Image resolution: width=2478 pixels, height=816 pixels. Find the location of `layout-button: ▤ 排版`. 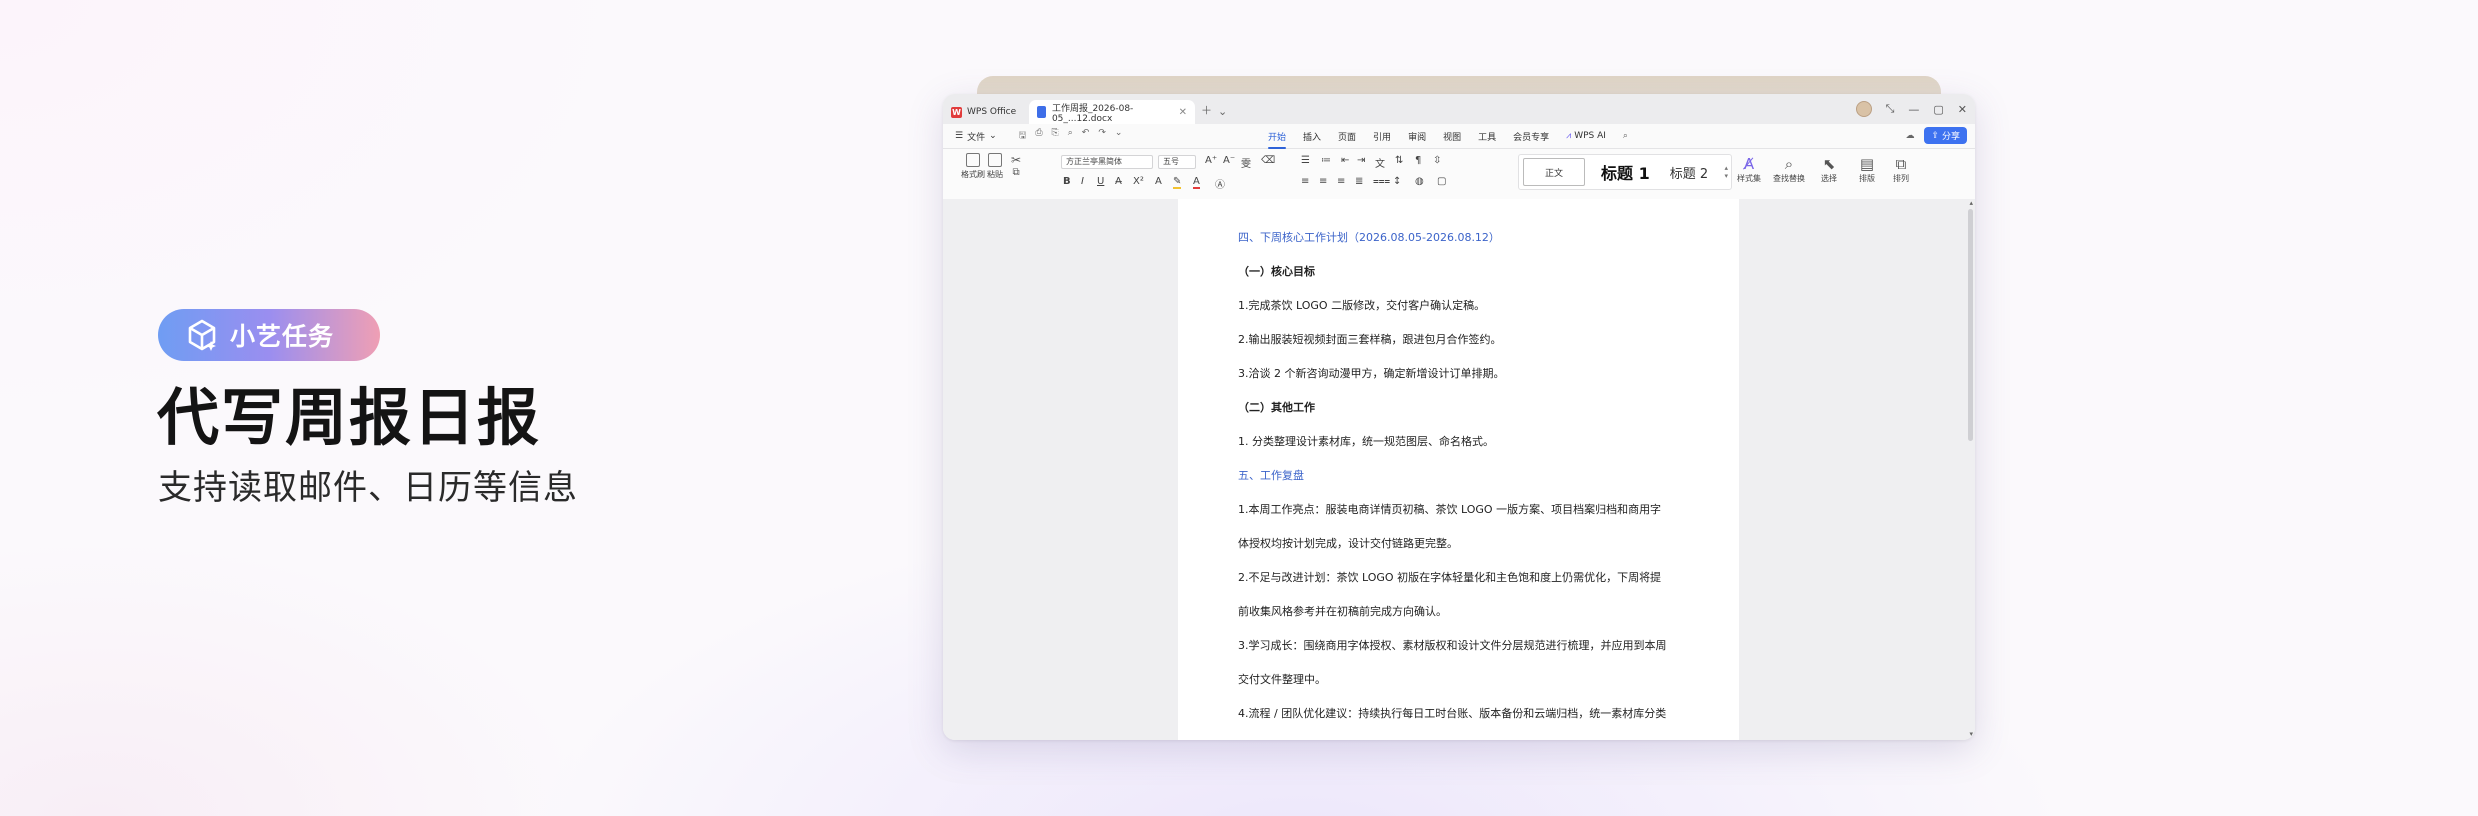

layout-button: ▤ 排版 is located at coordinates (1867, 169).